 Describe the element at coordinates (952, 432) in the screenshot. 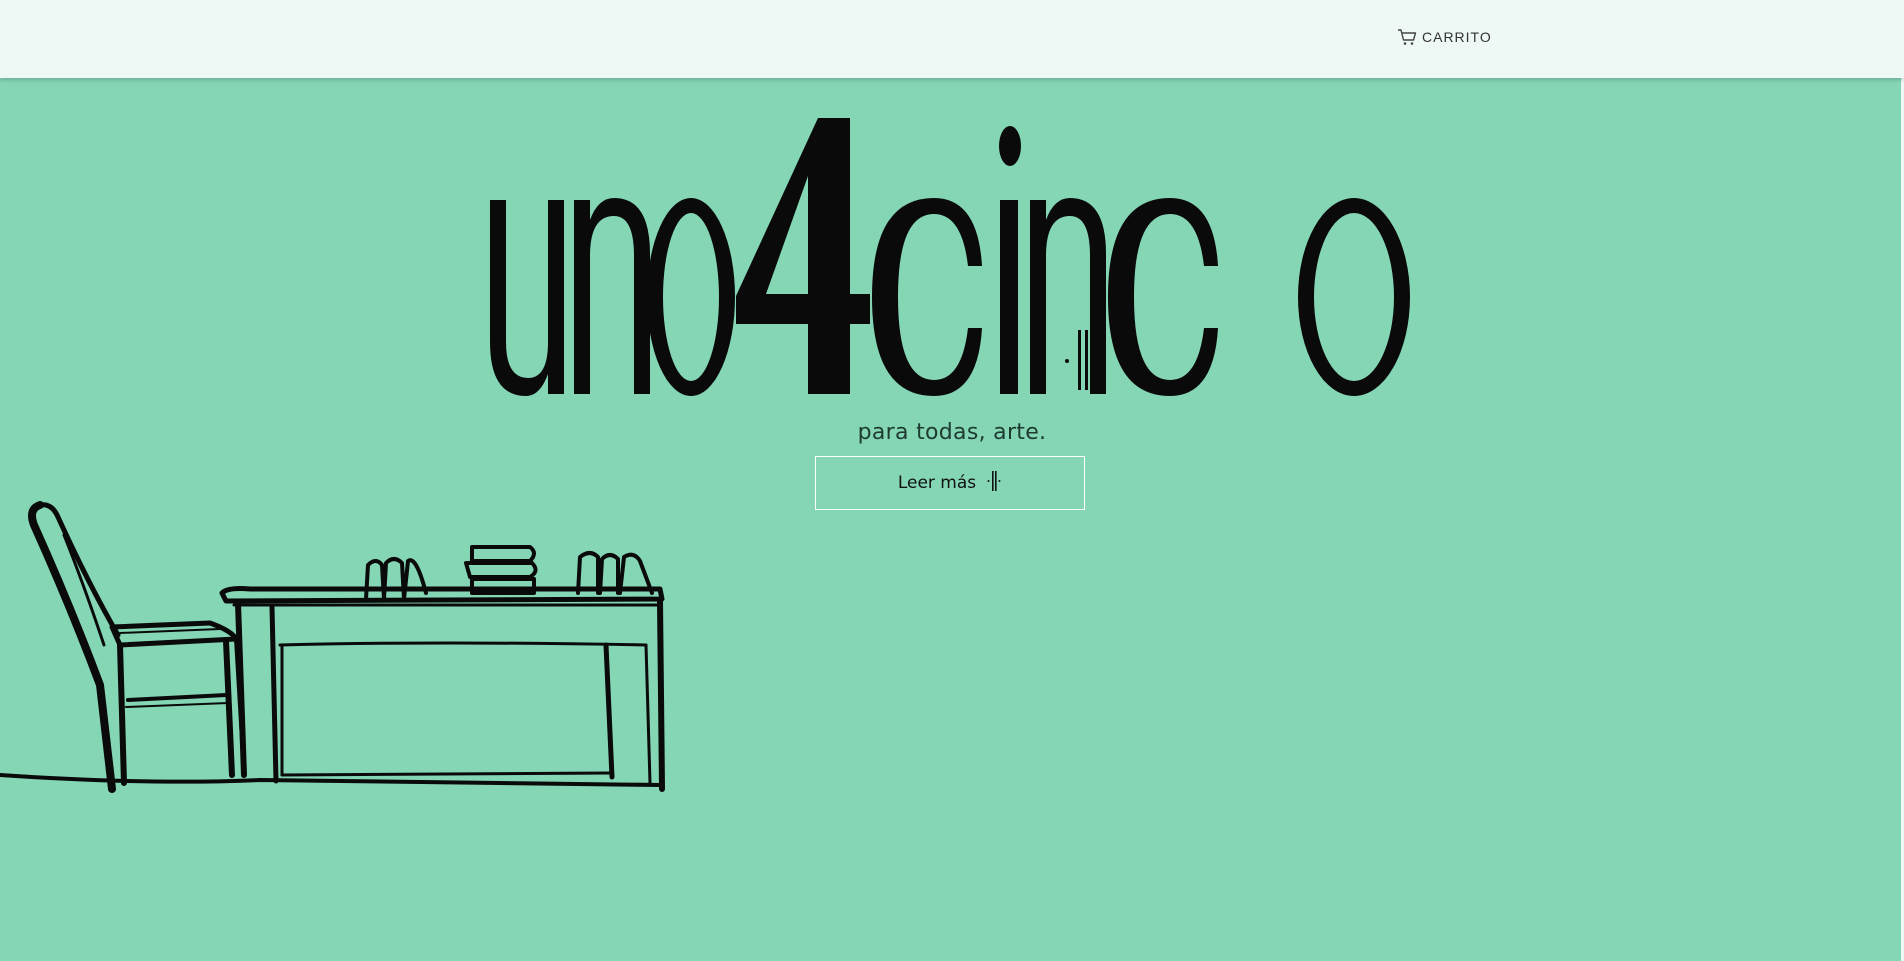

I see `tagline: para todas, arte.` at that location.